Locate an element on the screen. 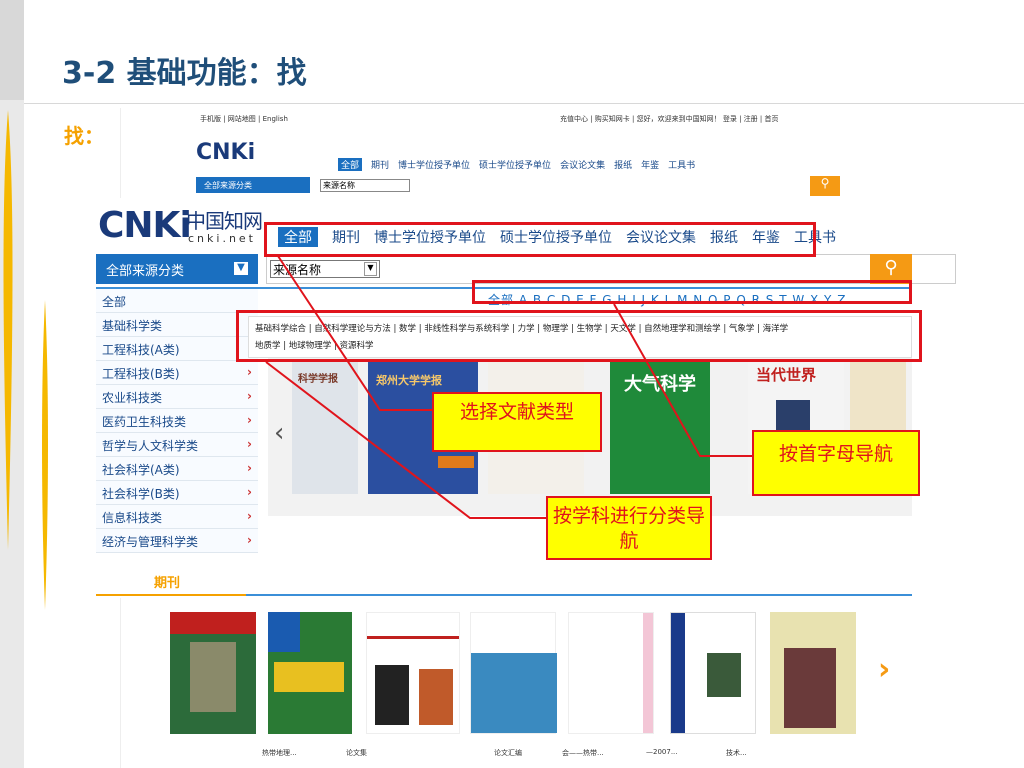  sidebar-item-label: 全部 is located at coordinates (114, 302).